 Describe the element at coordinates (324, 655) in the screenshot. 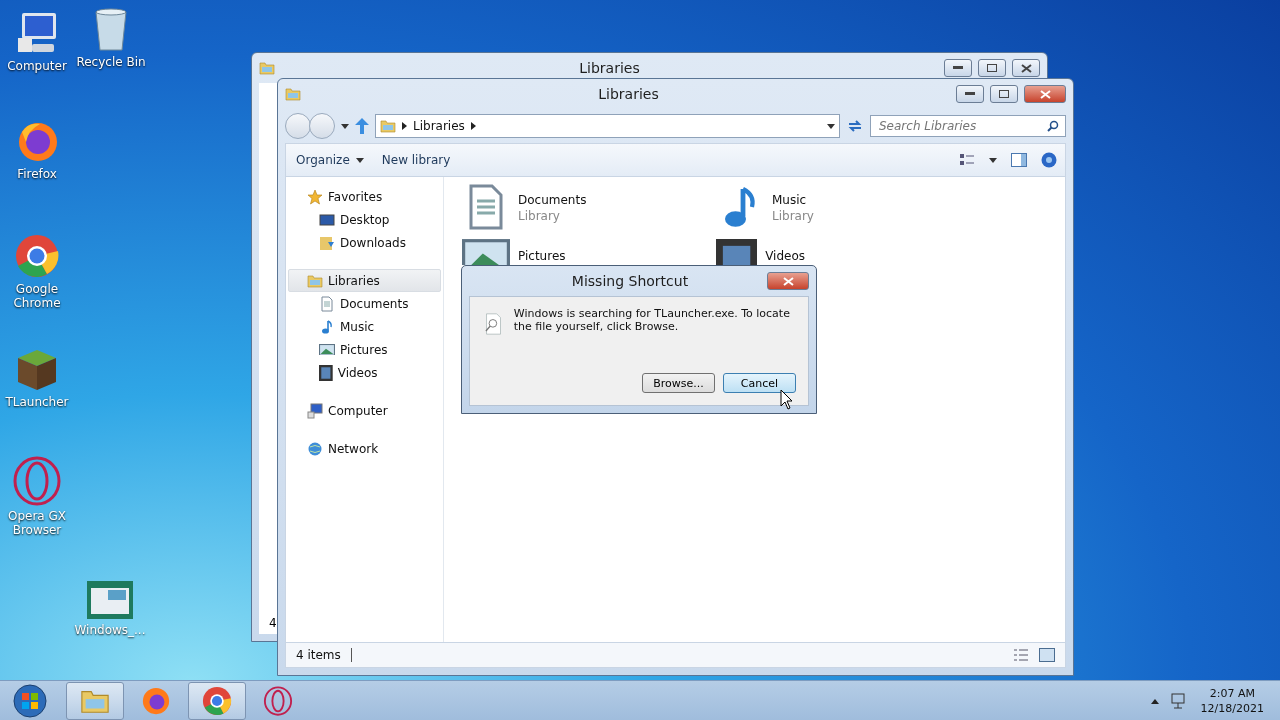

I see `status-text: 4 items` at that location.